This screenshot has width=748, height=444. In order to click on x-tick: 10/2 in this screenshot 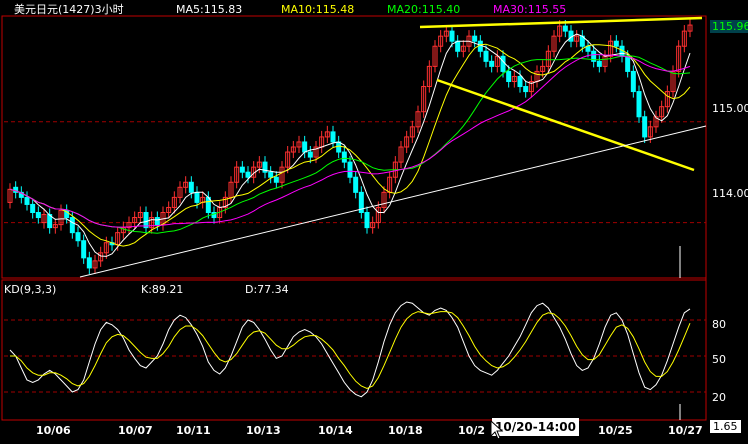, I will do `click(471, 430)`.